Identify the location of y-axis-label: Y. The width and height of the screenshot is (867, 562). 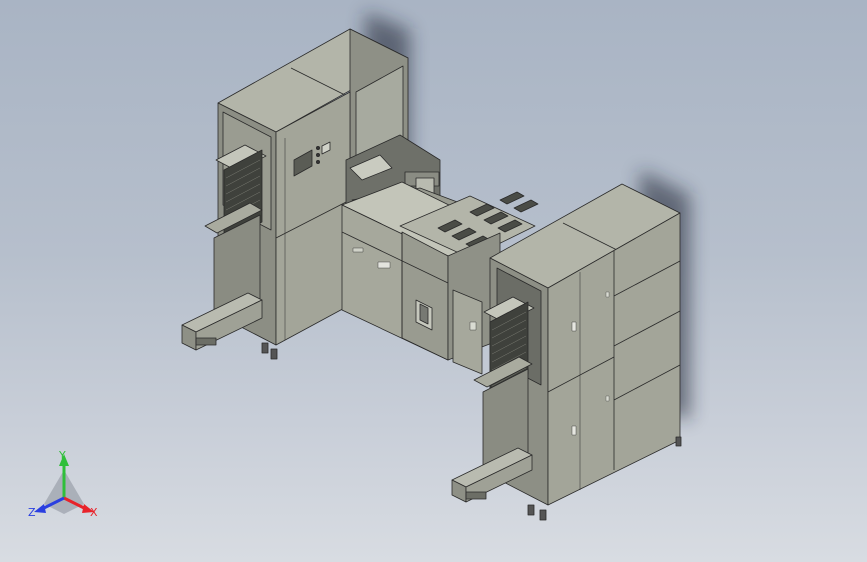
(62, 455).